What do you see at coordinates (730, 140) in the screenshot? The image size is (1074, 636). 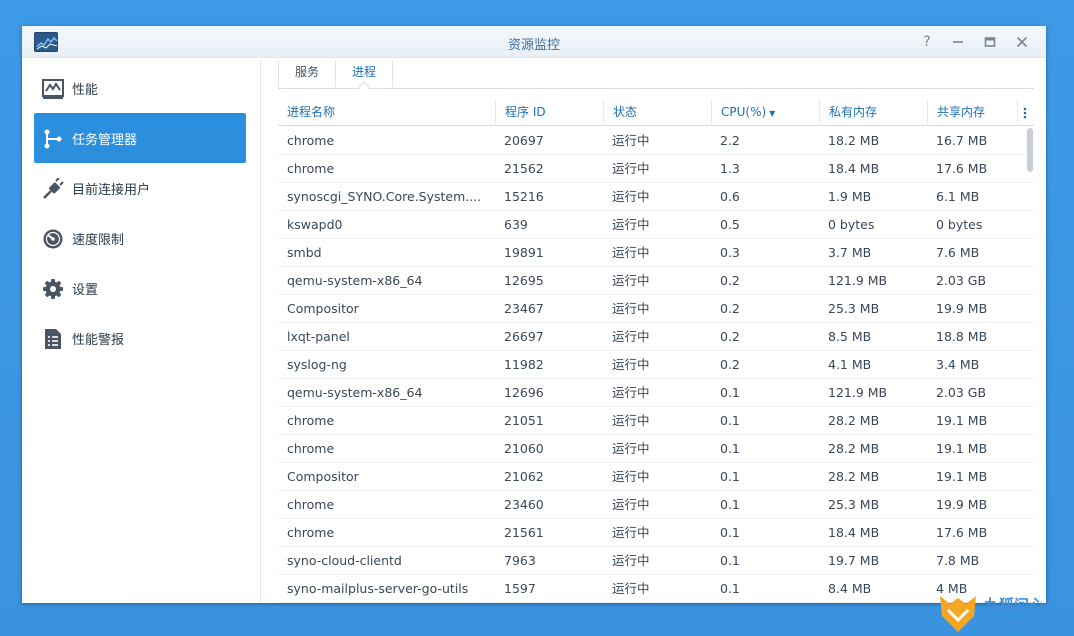 I see `cell-cpu: 2.2` at bounding box center [730, 140].